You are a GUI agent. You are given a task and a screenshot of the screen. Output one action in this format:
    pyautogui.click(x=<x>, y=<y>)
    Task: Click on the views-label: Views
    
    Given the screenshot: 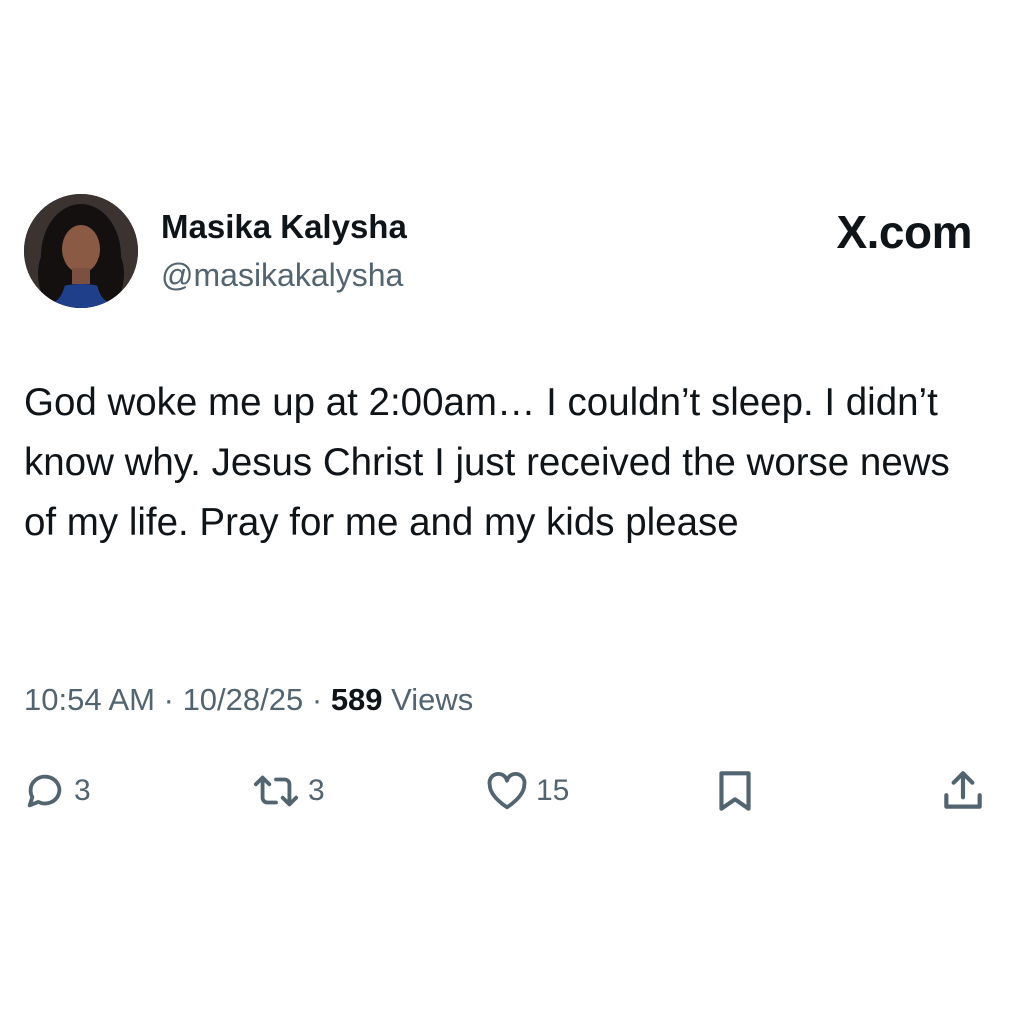 What is the action you would take?
    pyautogui.click(x=432, y=699)
    